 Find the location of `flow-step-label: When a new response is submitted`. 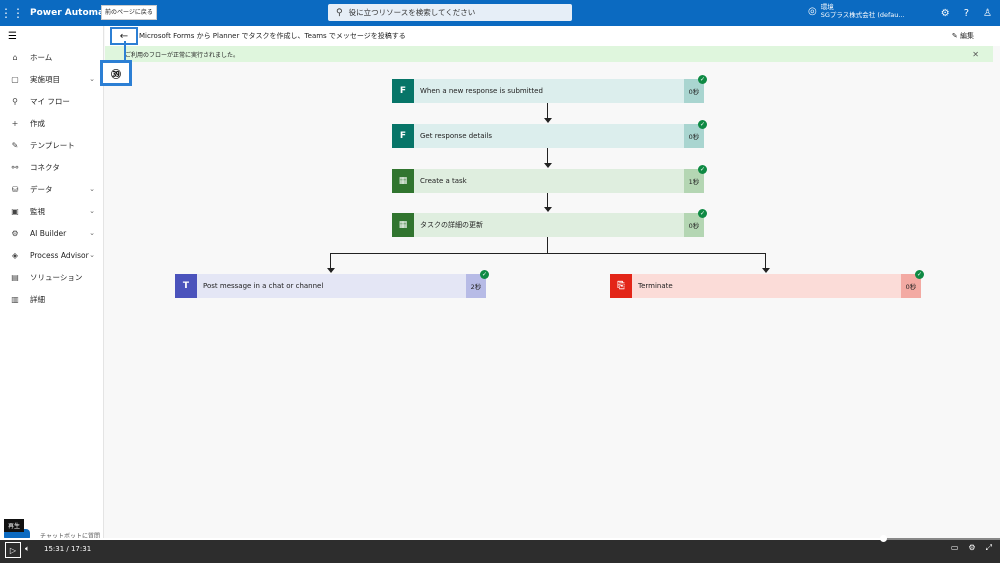

flow-step-label: When a new response is submitted is located at coordinates (481, 91).